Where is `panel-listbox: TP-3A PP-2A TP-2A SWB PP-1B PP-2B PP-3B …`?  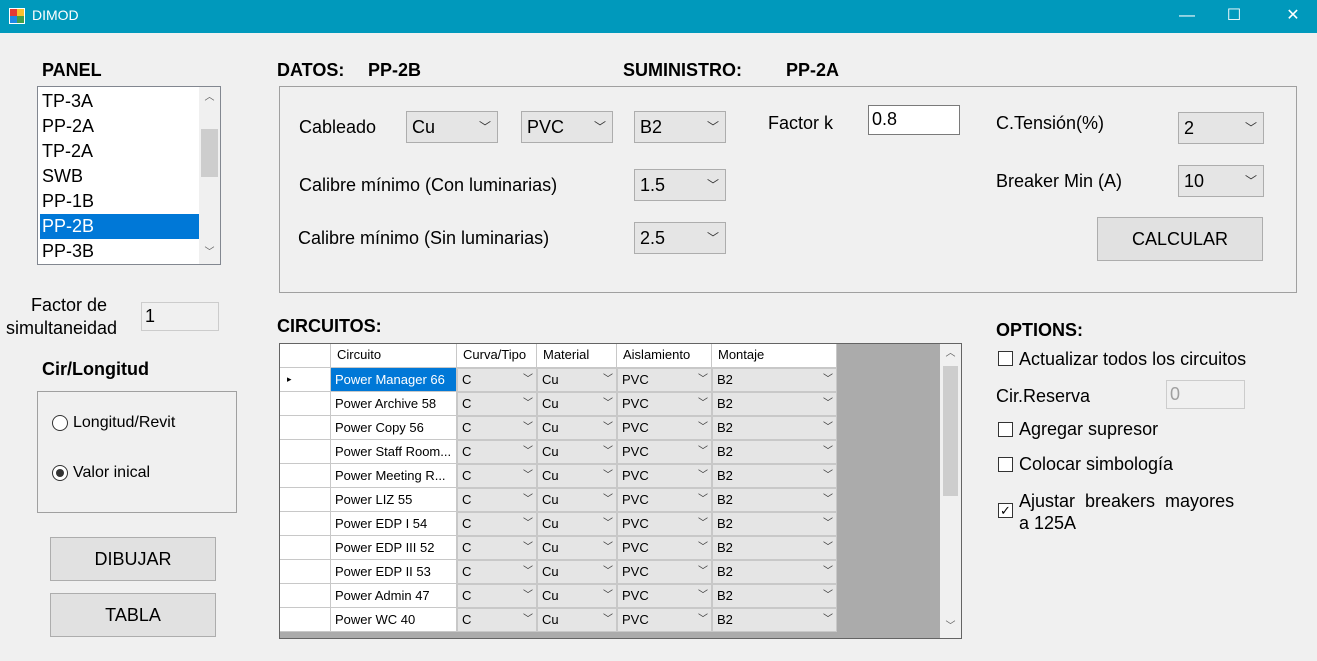
panel-listbox: TP-3A PP-2A TP-2A SWB PP-1B PP-2B PP-3B … is located at coordinates (129, 175).